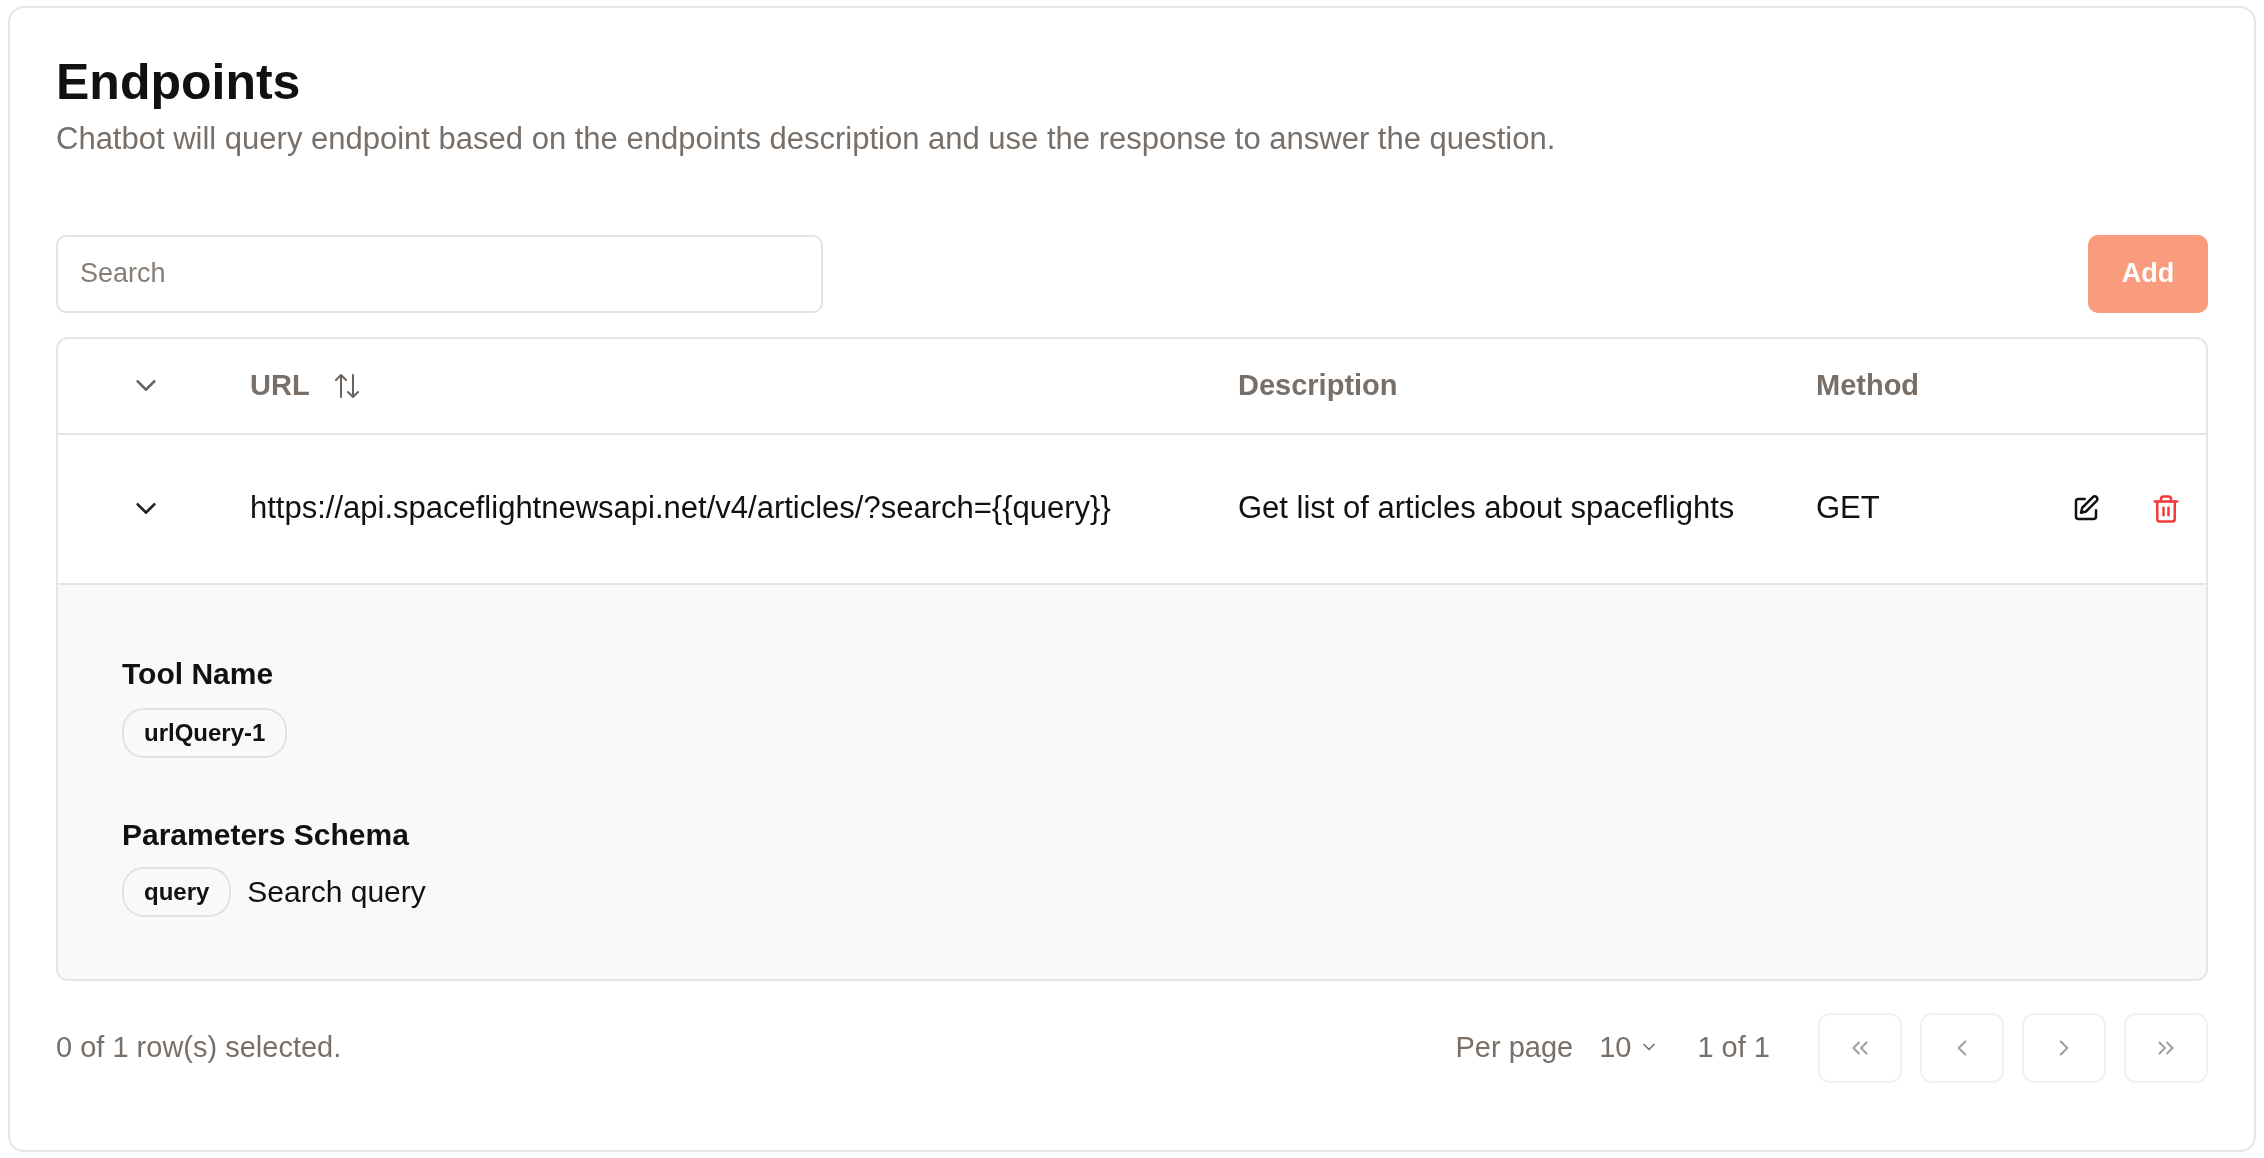 This screenshot has height=1158, width=2264. Describe the element at coordinates (346, 385) in the screenshot. I see `sort-icon` at that location.